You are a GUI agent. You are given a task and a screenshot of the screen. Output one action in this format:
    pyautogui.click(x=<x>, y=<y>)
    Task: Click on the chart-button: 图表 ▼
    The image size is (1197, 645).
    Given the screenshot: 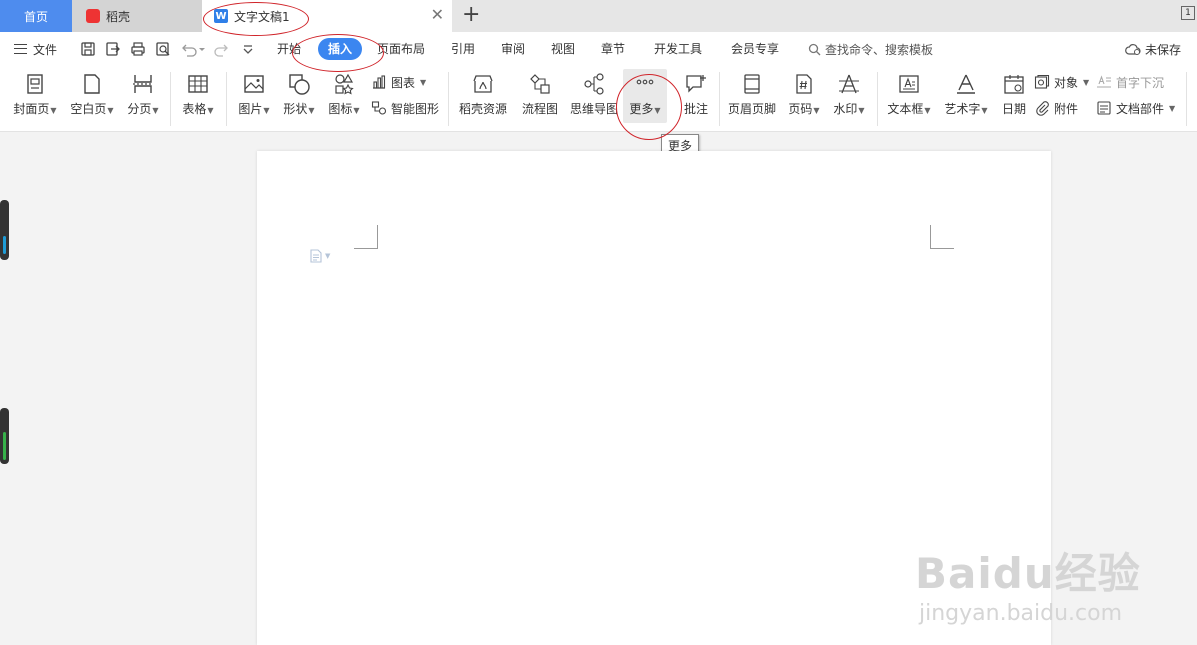 What is the action you would take?
    pyautogui.click(x=398, y=82)
    